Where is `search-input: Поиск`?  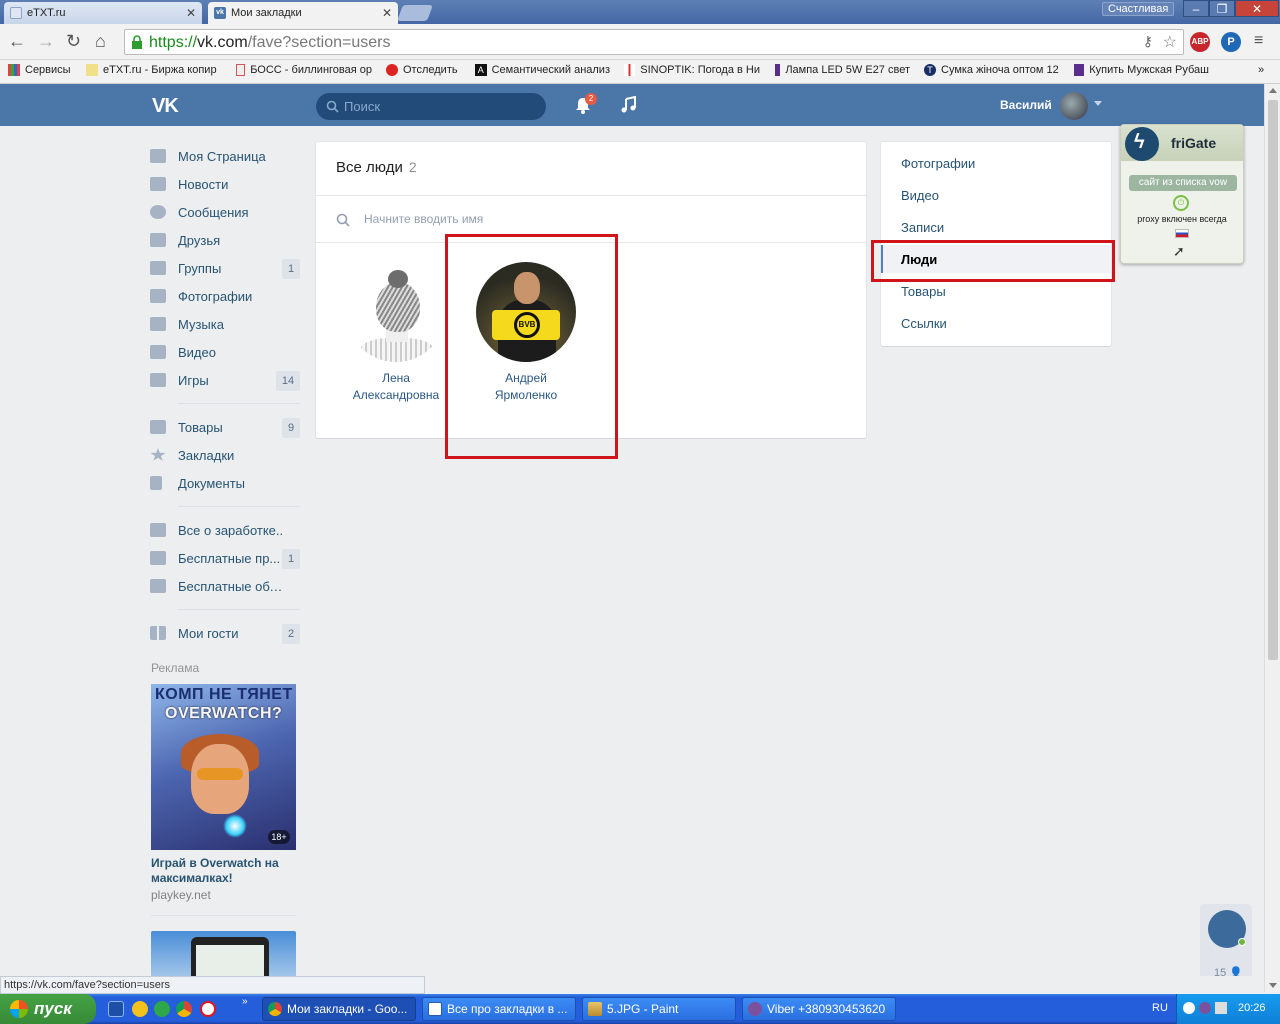 search-input: Поиск is located at coordinates (431, 106).